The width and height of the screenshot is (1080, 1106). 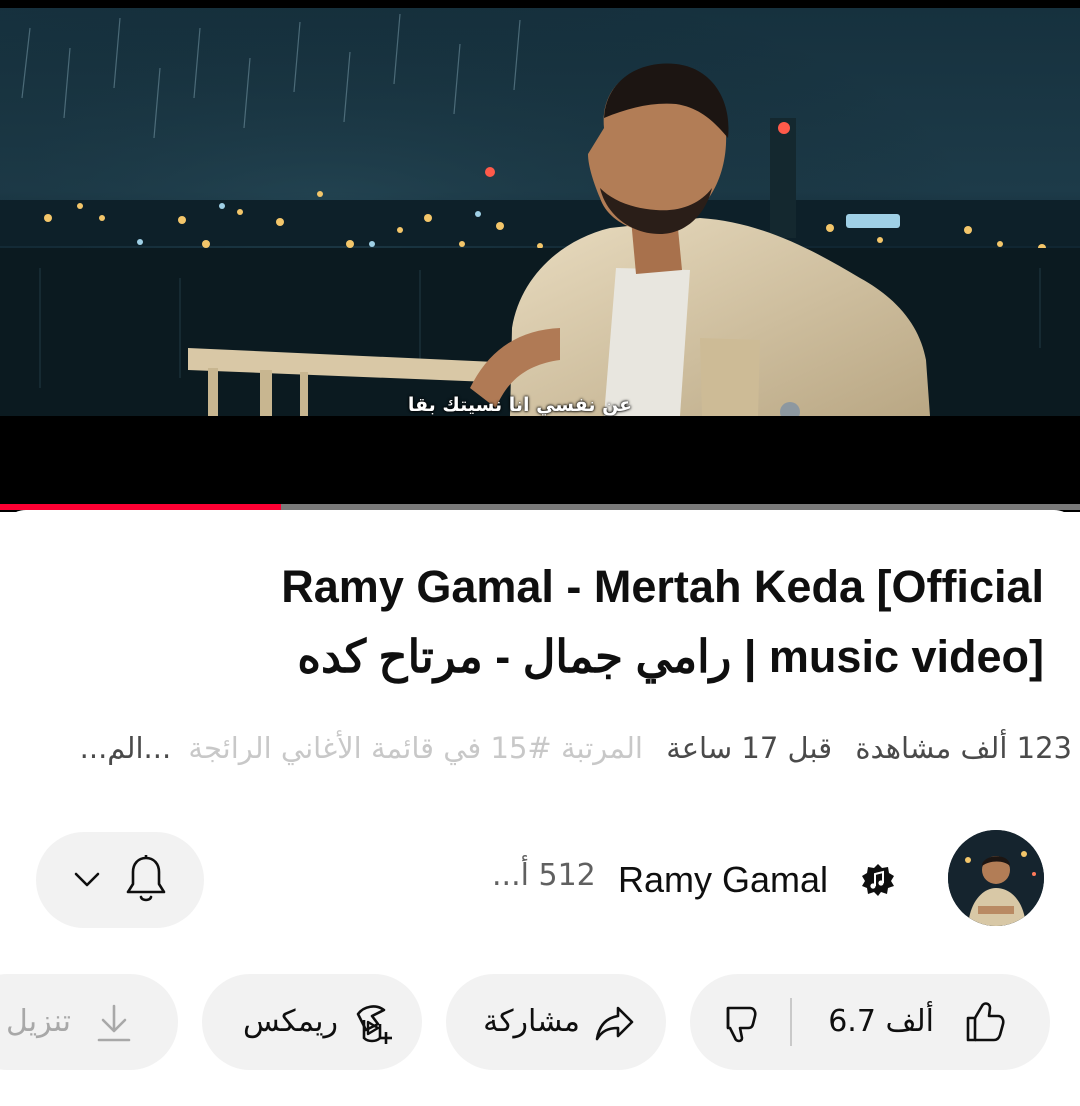 I want to click on chevron-down-icon, so click(x=87, y=879).